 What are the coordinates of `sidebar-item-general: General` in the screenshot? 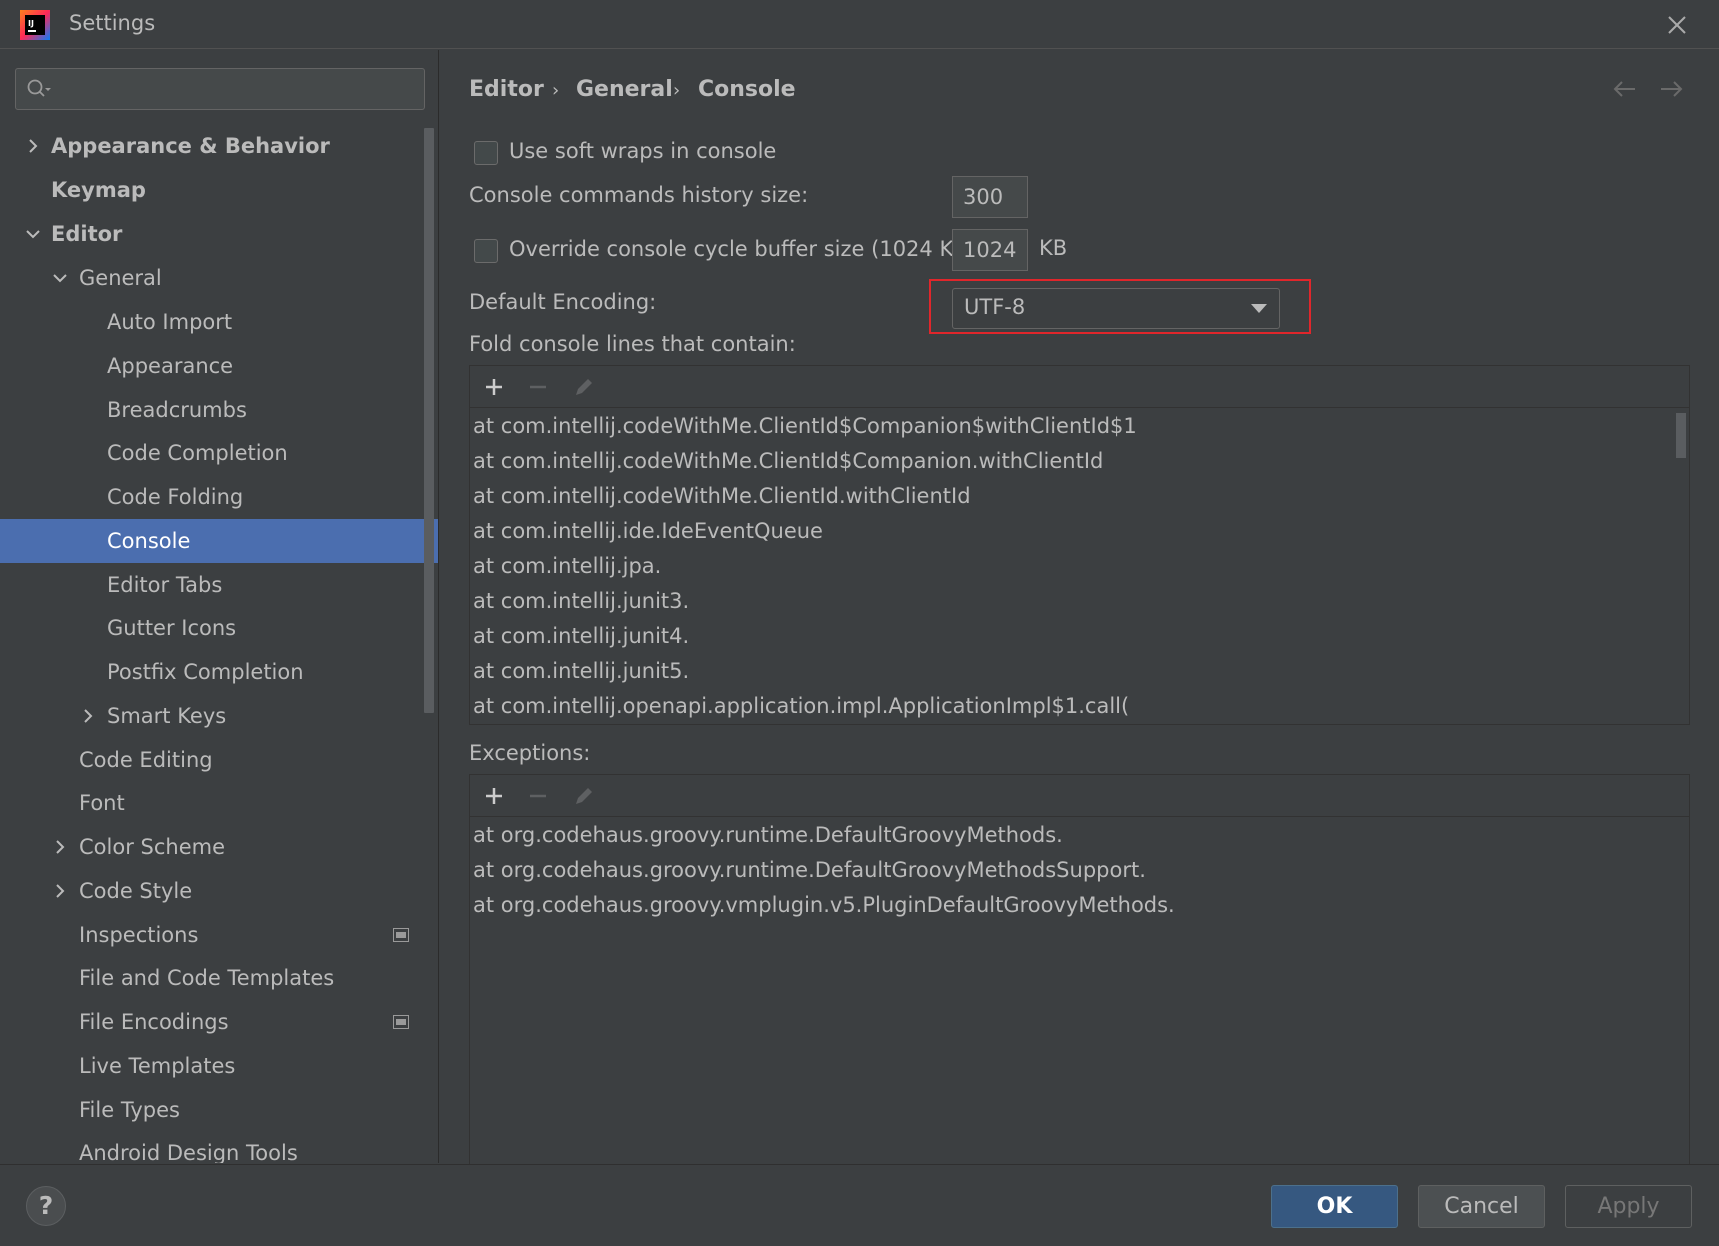 It's located at (219, 278).